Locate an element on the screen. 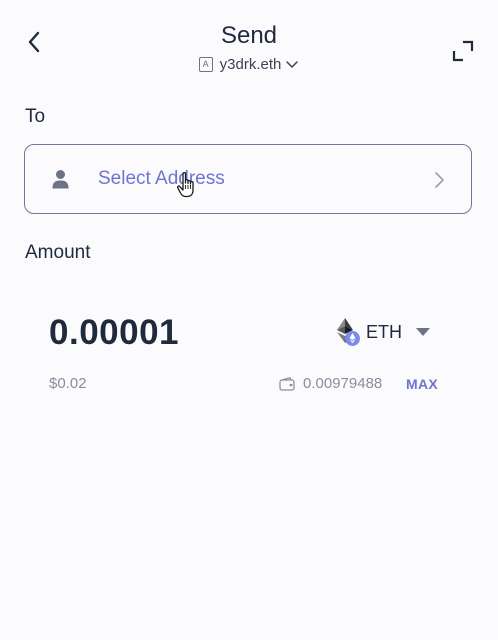 The height and width of the screenshot is (640, 498). chevron-down-icon is located at coordinates (292, 64).